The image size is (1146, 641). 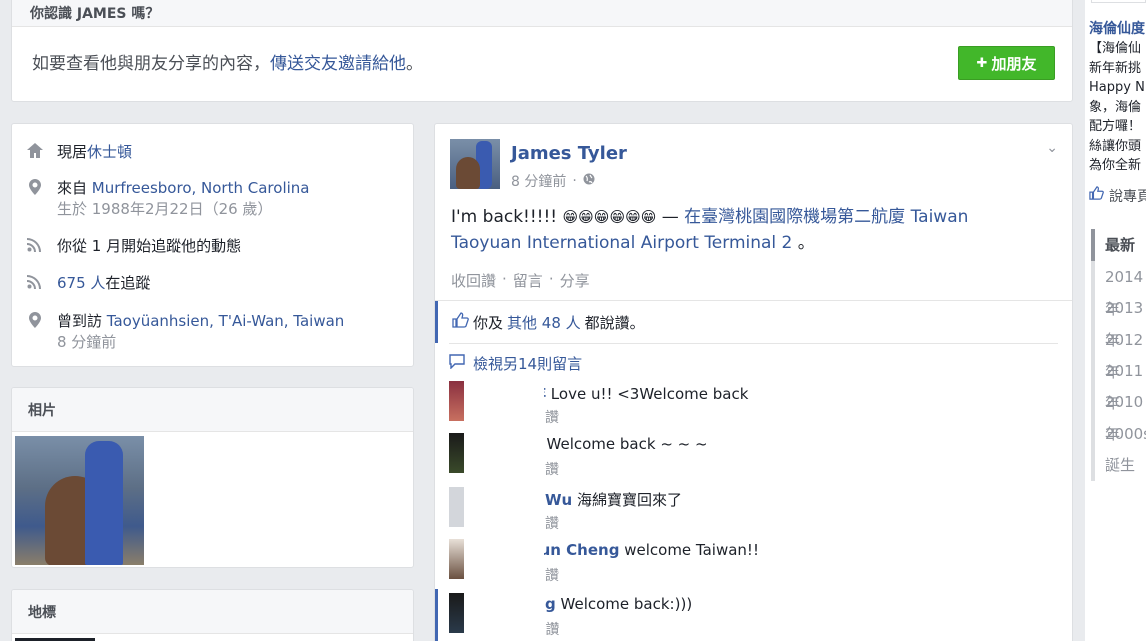 I want to click on comment-button: 留言, so click(x=528, y=280).